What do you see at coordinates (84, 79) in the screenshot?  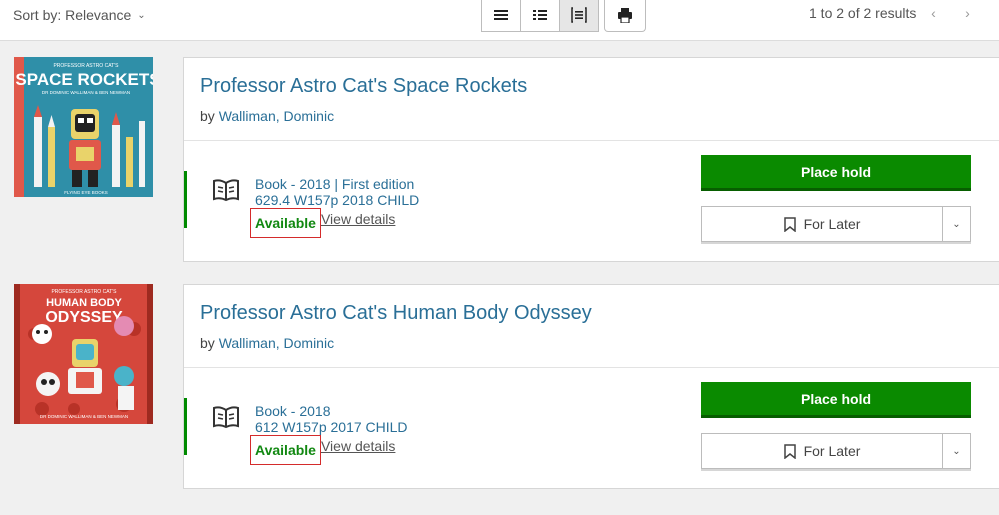 I see `cover-title: SPACE ROCKETS` at bounding box center [84, 79].